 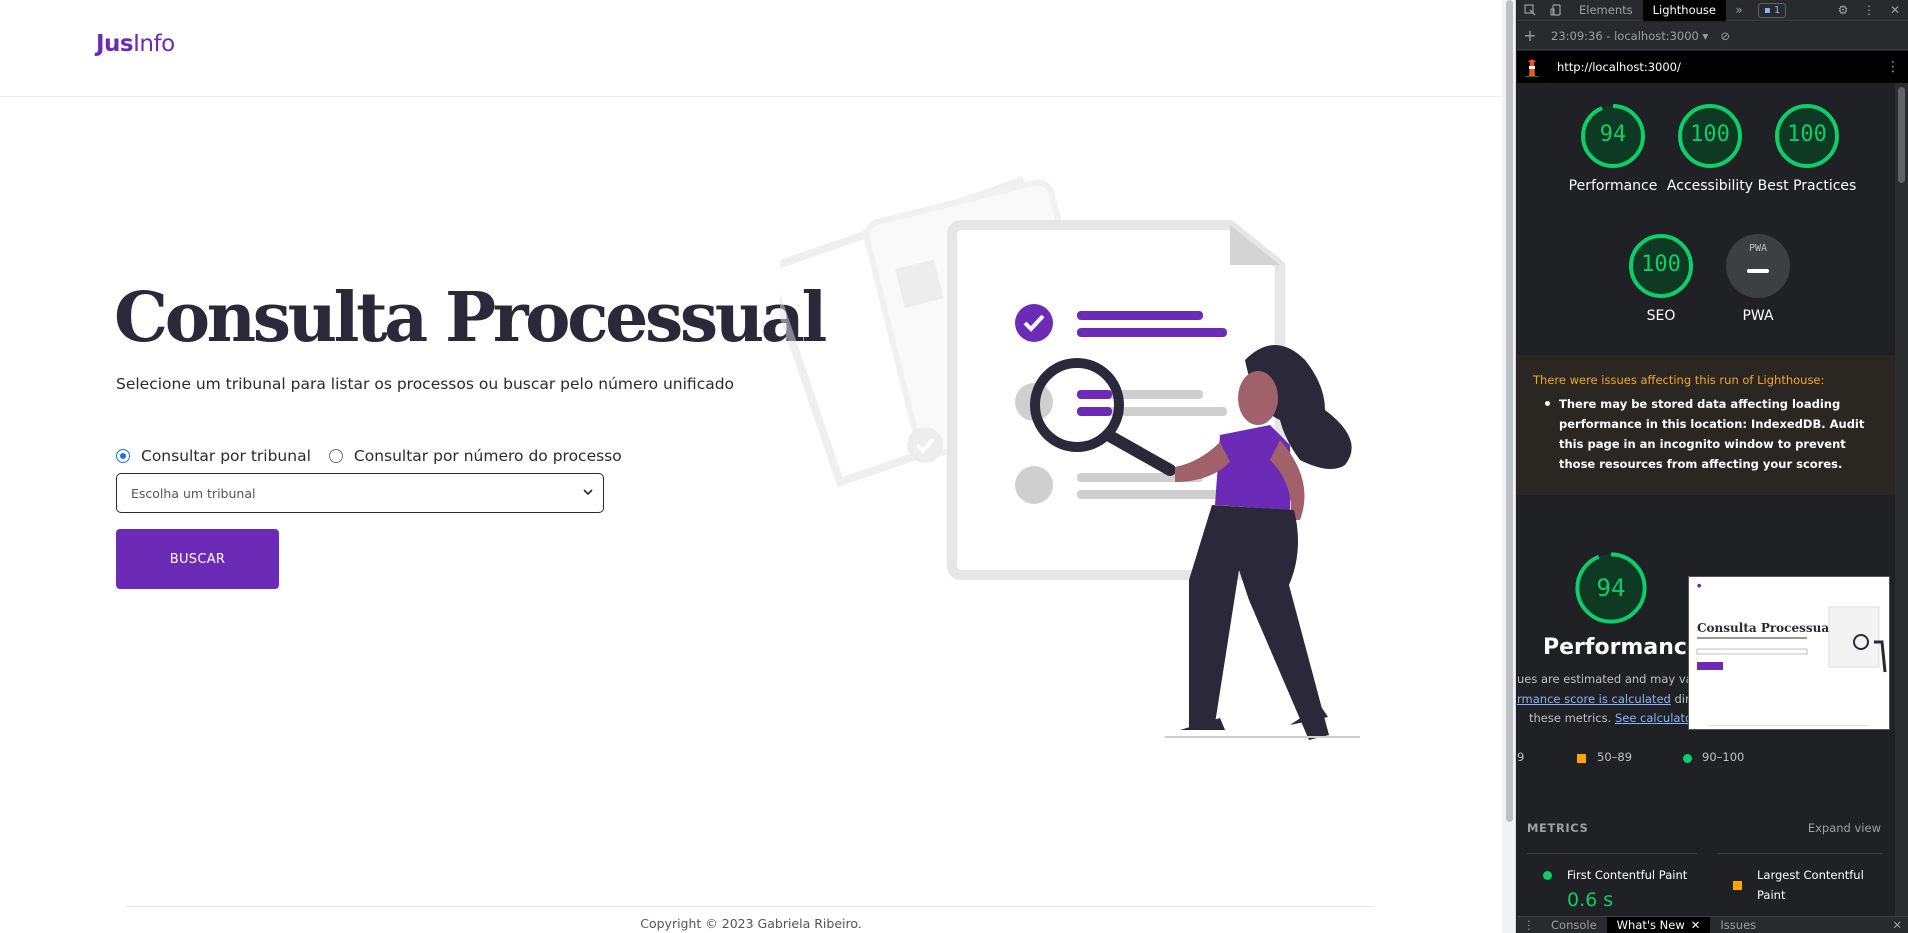 I want to click on gauge-pwa-label: PWA, so click(x=1758, y=316).